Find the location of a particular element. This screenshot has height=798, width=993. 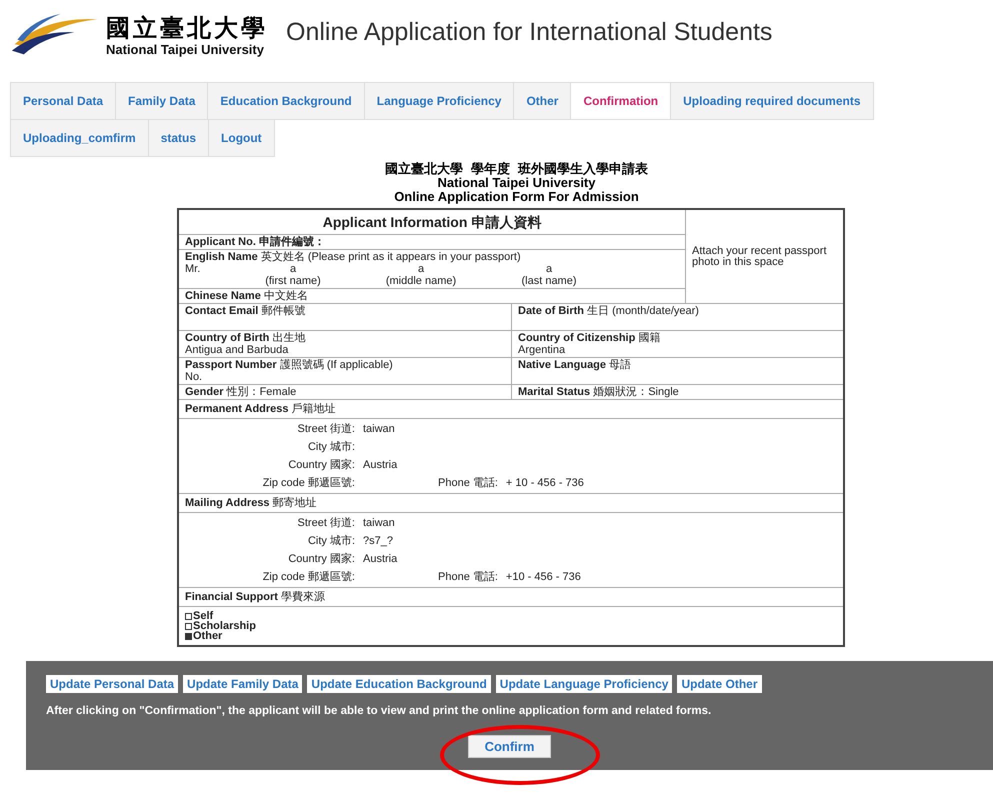

field-value: Mr. is located at coordinates (193, 269).